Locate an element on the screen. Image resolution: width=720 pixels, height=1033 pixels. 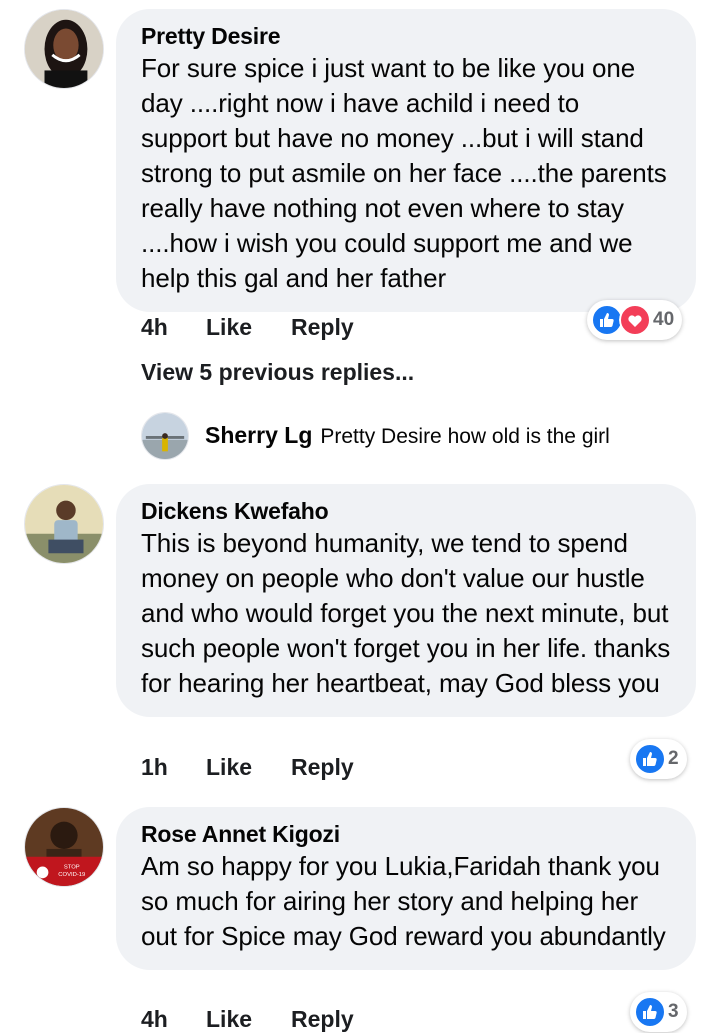
reaction-summary: 2 is located at coordinates (658, 759).